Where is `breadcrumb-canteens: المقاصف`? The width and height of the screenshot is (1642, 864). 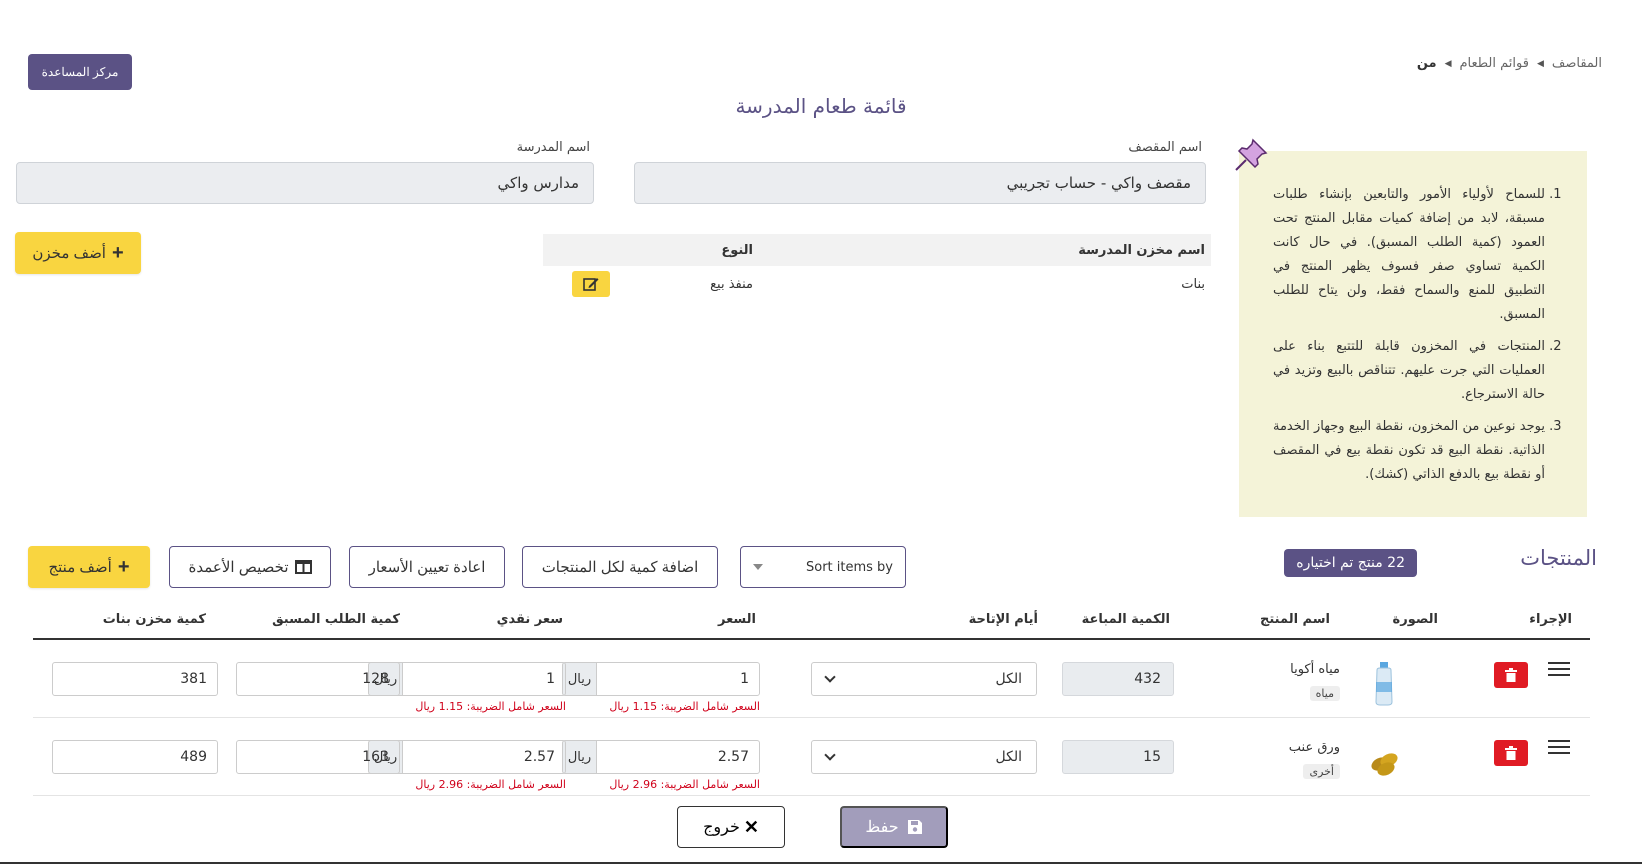 breadcrumb-canteens: المقاصف is located at coordinates (1577, 63).